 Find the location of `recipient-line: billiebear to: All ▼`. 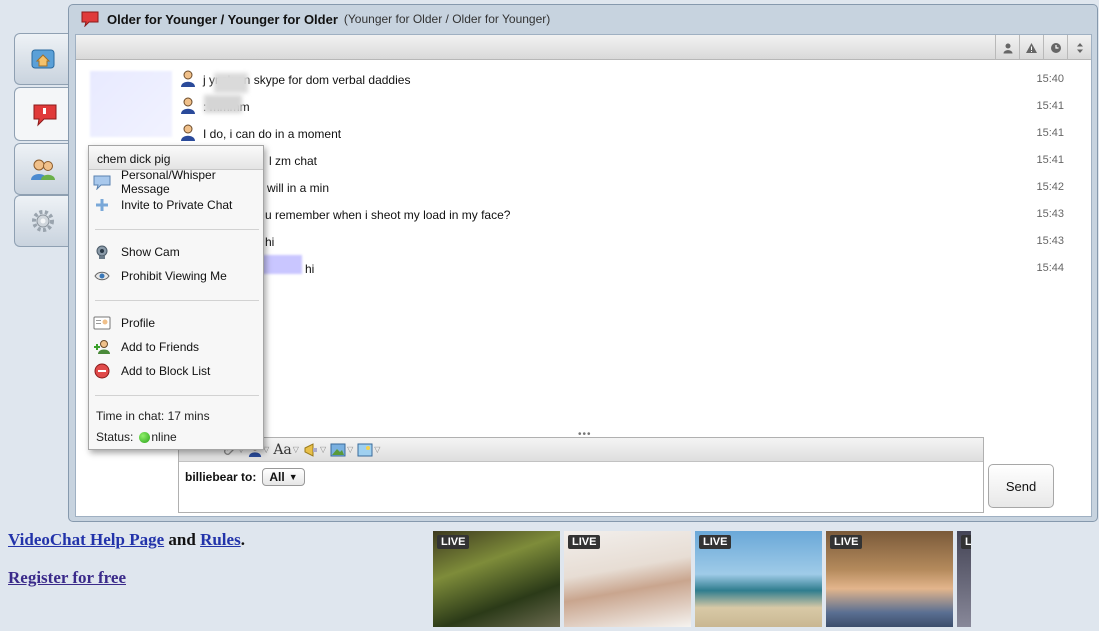

recipient-line: billiebear to: All ▼ is located at coordinates (245, 477).